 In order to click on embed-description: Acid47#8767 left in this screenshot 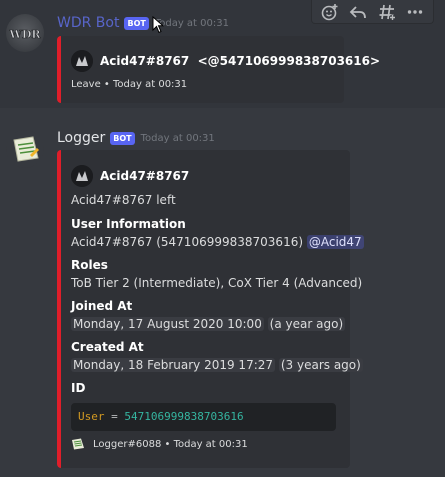, I will do `click(123, 200)`.